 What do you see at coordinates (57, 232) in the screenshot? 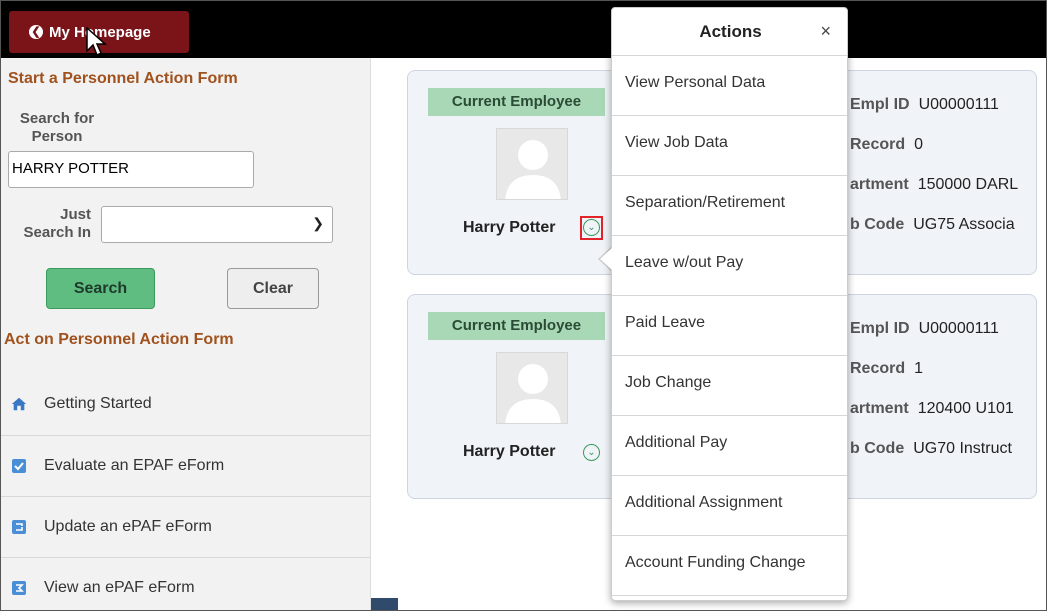
I see `just-label-line2: Search In` at bounding box center [57, 232].